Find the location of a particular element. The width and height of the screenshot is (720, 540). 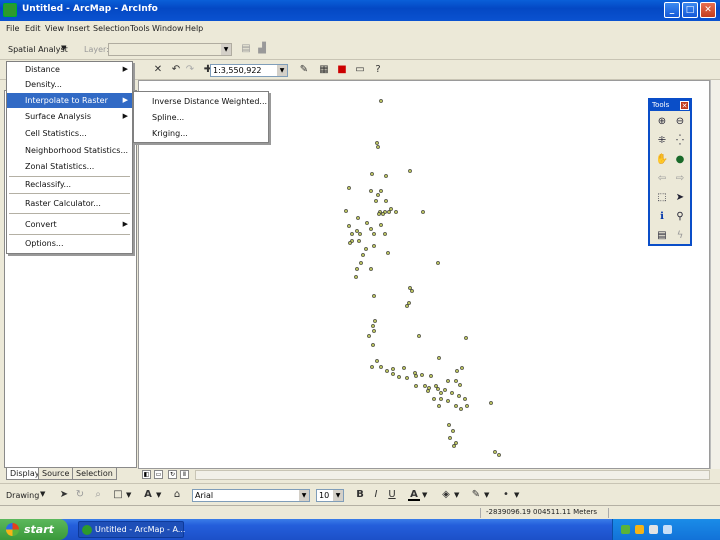

close-icon: ✕ is located at coordinates (684, 105).